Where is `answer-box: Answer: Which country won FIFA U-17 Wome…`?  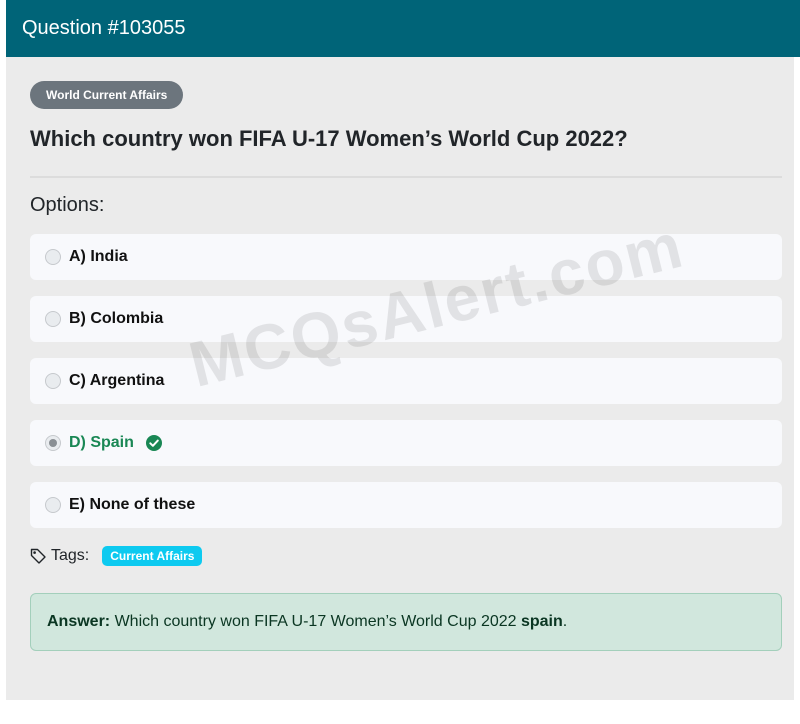 answer-box: Answer: Which country won FIFA U-17 Wome… is located at coordinates (406, 622).